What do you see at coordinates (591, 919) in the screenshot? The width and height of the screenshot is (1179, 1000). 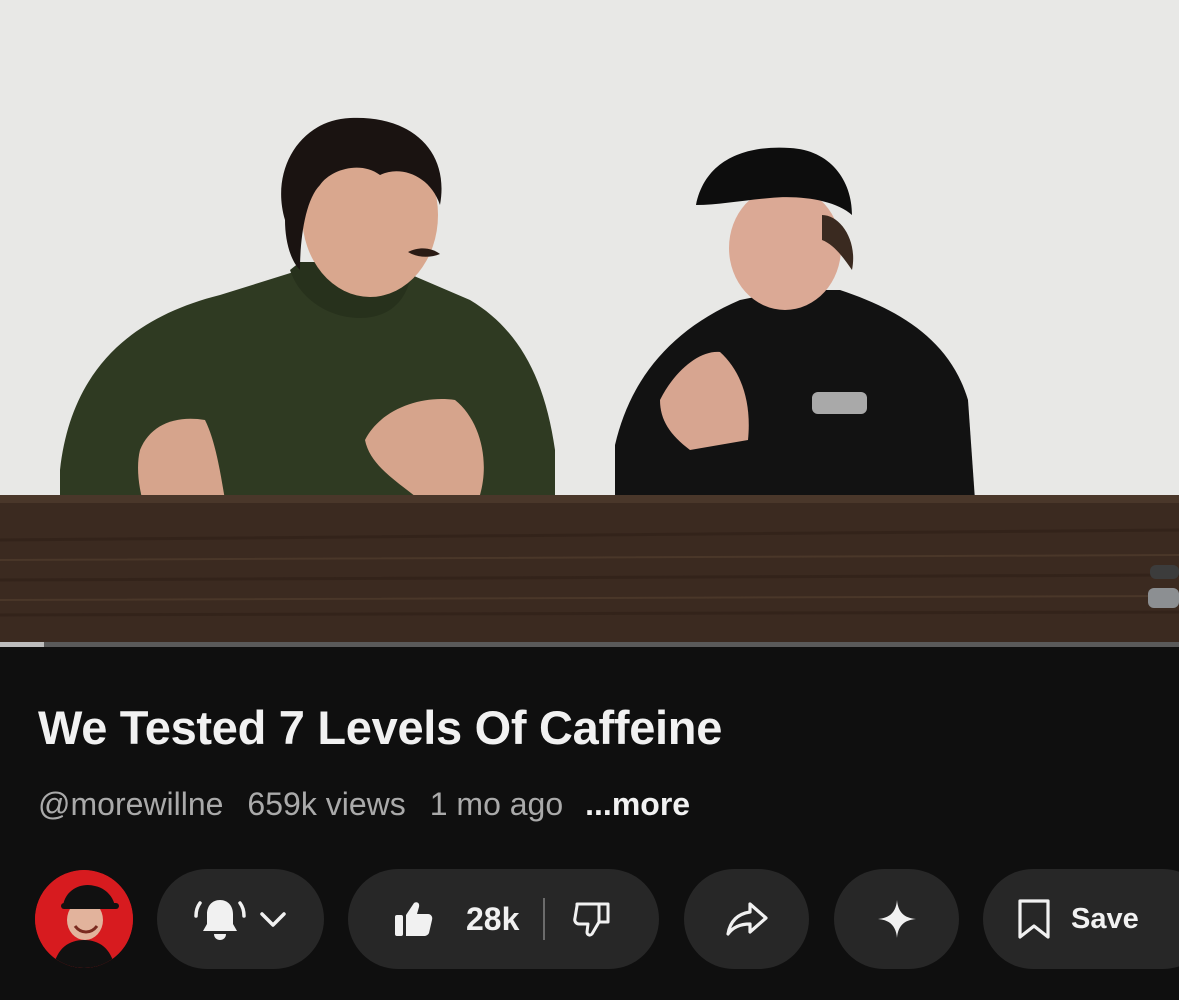 I see `thumbs-down-icon` at bounding box center [591, 919].